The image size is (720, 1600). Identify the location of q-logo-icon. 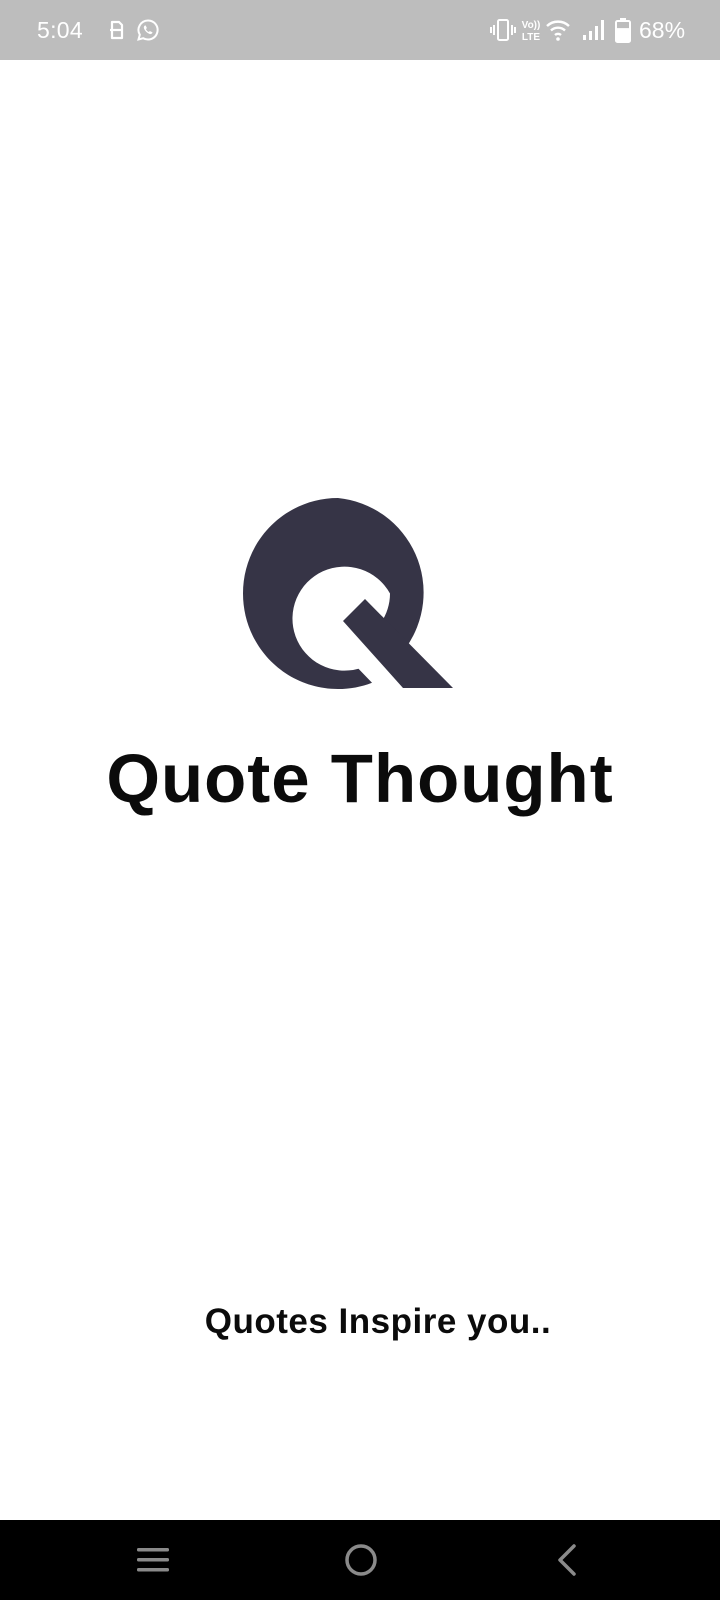
(348, 593).